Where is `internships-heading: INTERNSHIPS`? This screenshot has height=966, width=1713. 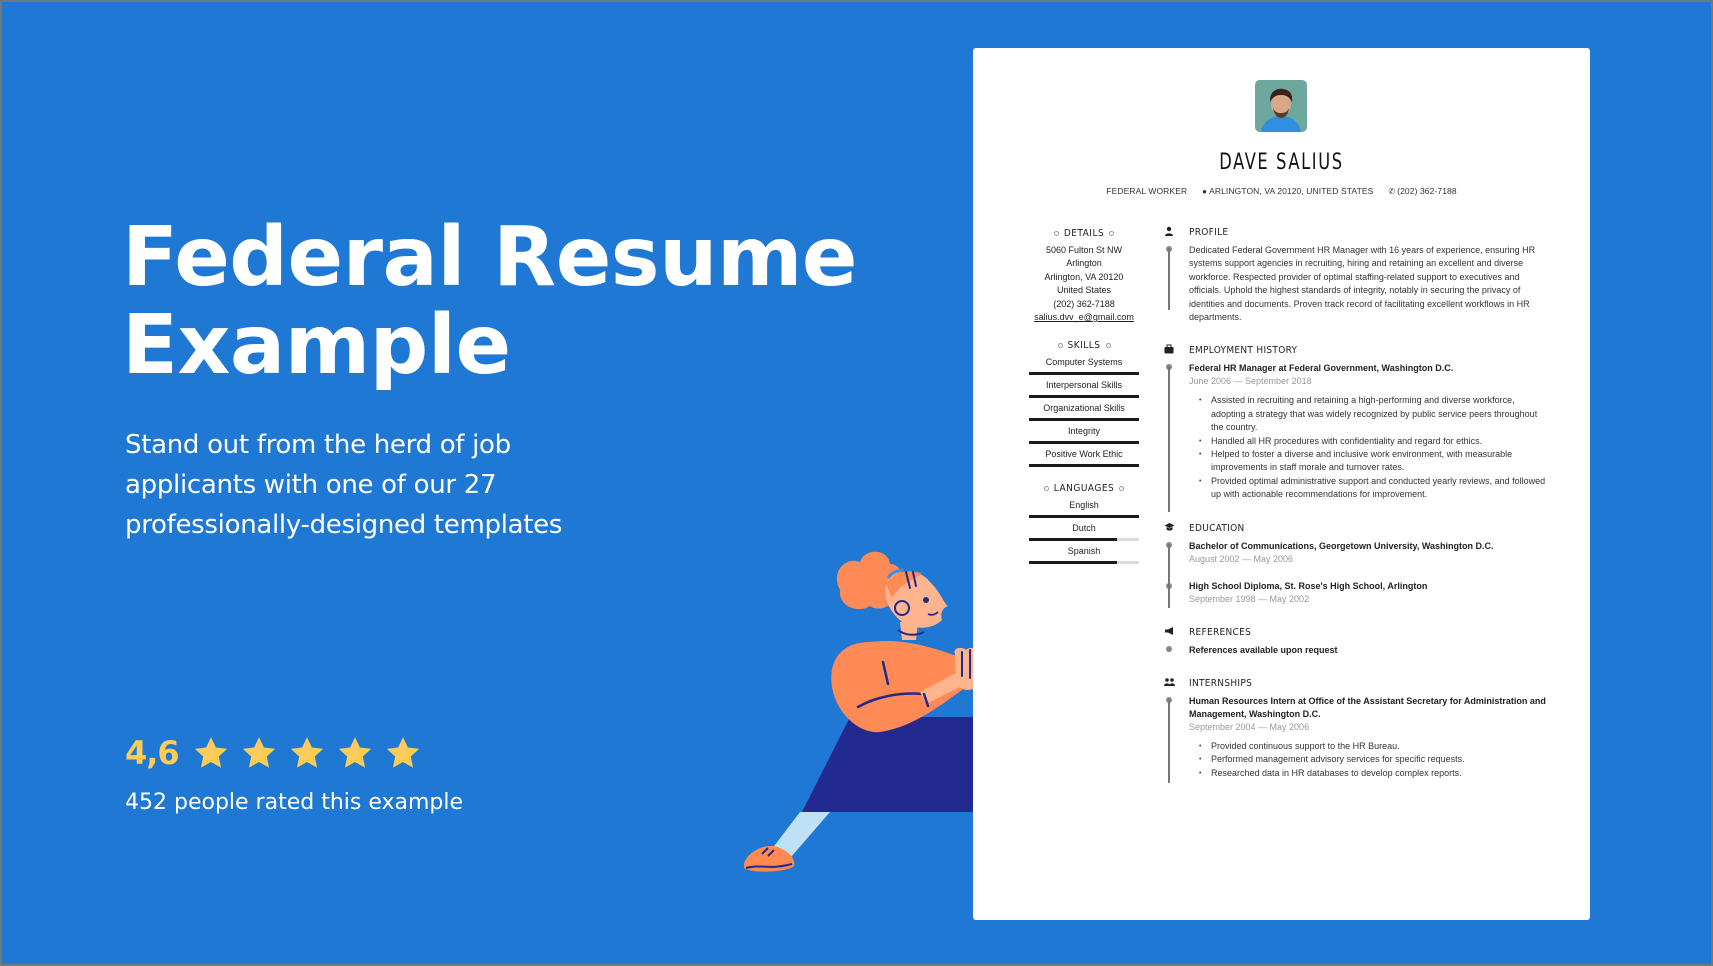
internships-heading: INTERNSHIPS is located at coordinates (1221, 683).